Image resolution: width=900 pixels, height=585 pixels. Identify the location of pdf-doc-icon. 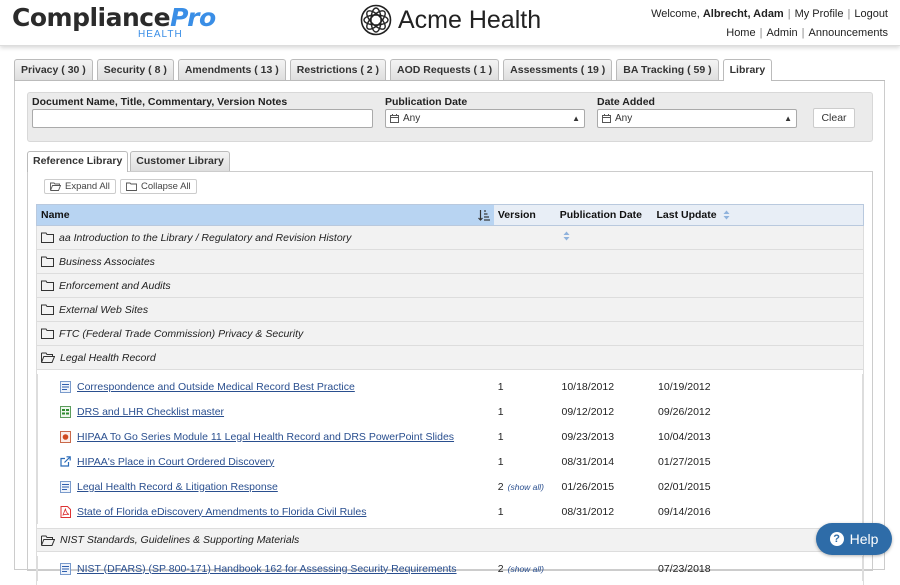
(65, 511).